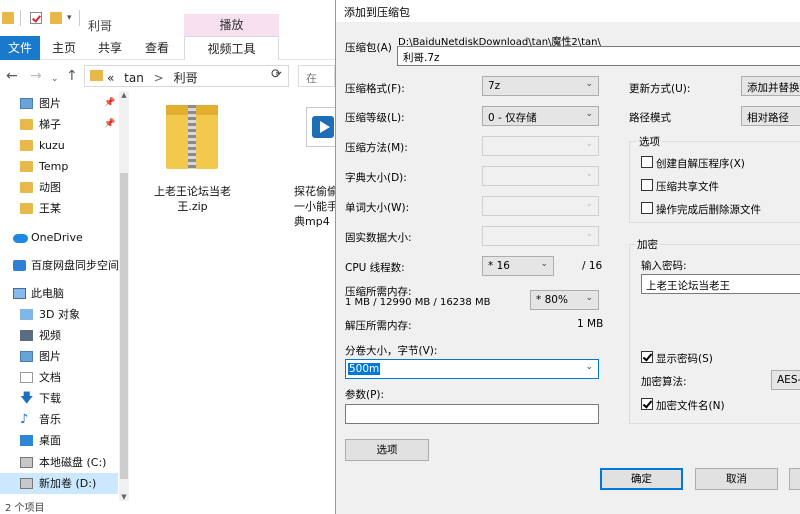  What do you see at coordinates (24, 419) in the screenshot?
I see `music-icon: ♪` at bounding box center [24, 419].